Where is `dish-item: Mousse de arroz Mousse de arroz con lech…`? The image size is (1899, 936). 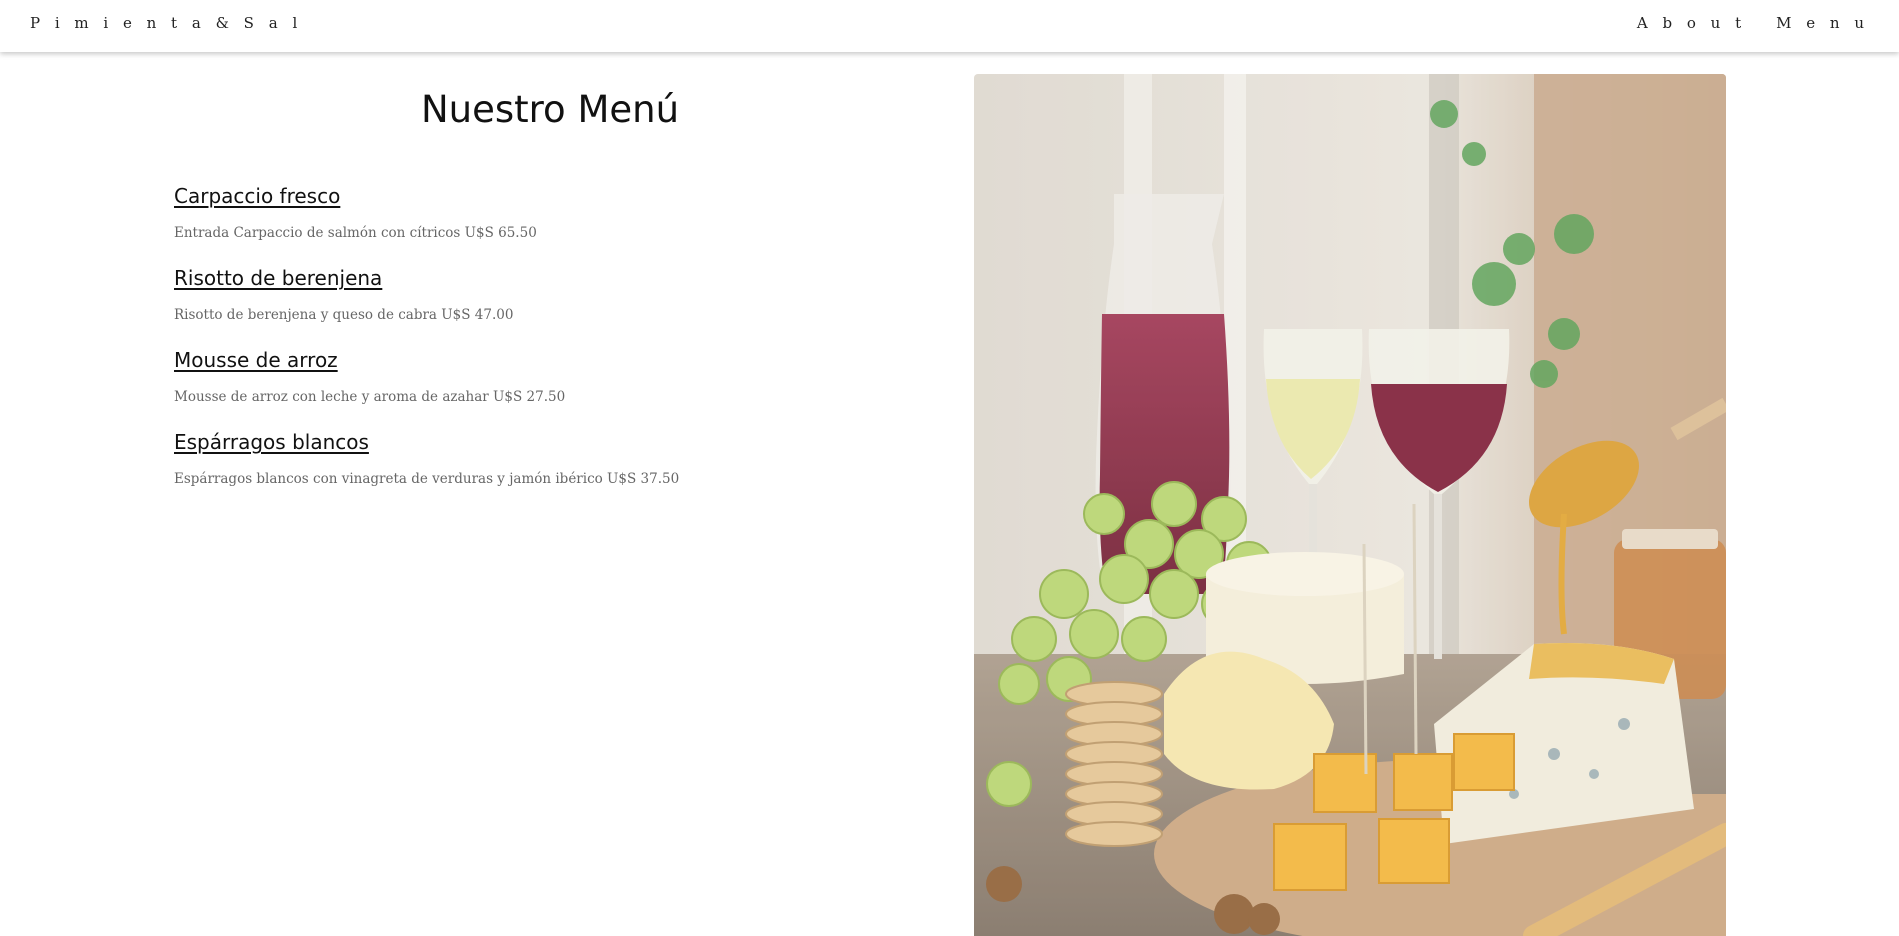 dish-item: Mousse de arroz Mousse de arroz con lech… is located at coordinates (524, 386).